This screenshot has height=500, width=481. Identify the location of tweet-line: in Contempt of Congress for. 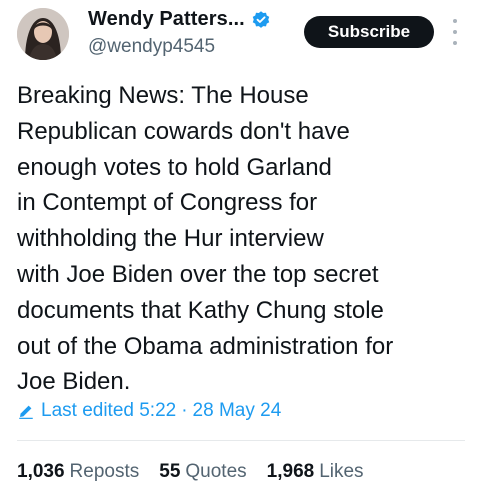
(167, 203).